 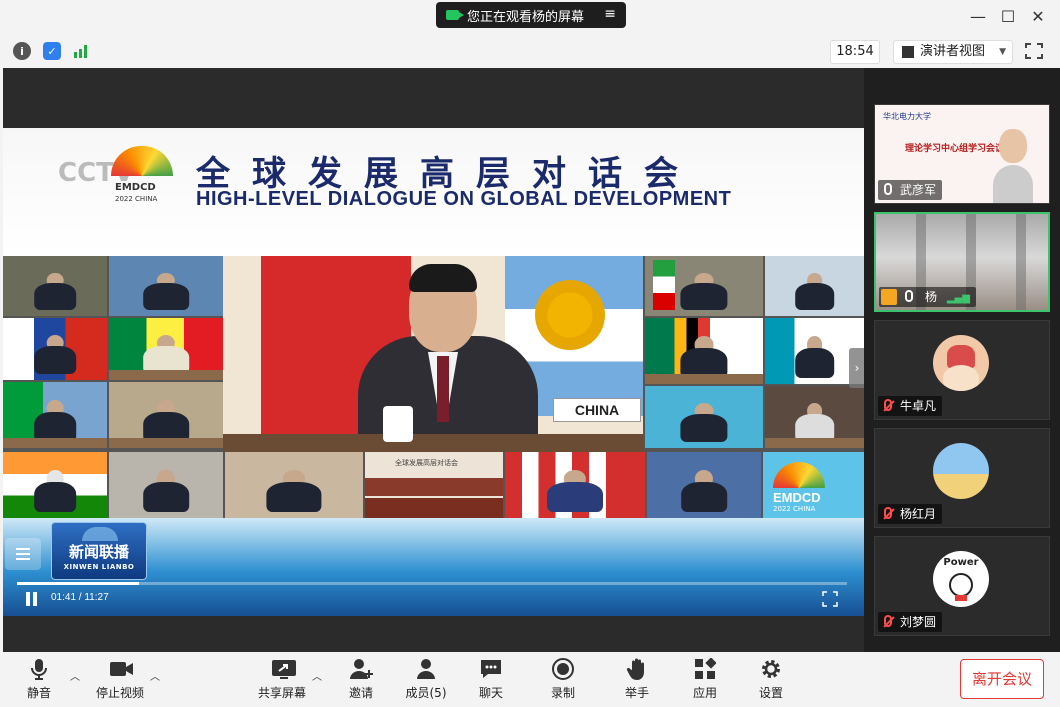 What do you see at coordinates (799, 475) in the screenshot?
I see `event-logo-fan` at bounding box center [799, 475].